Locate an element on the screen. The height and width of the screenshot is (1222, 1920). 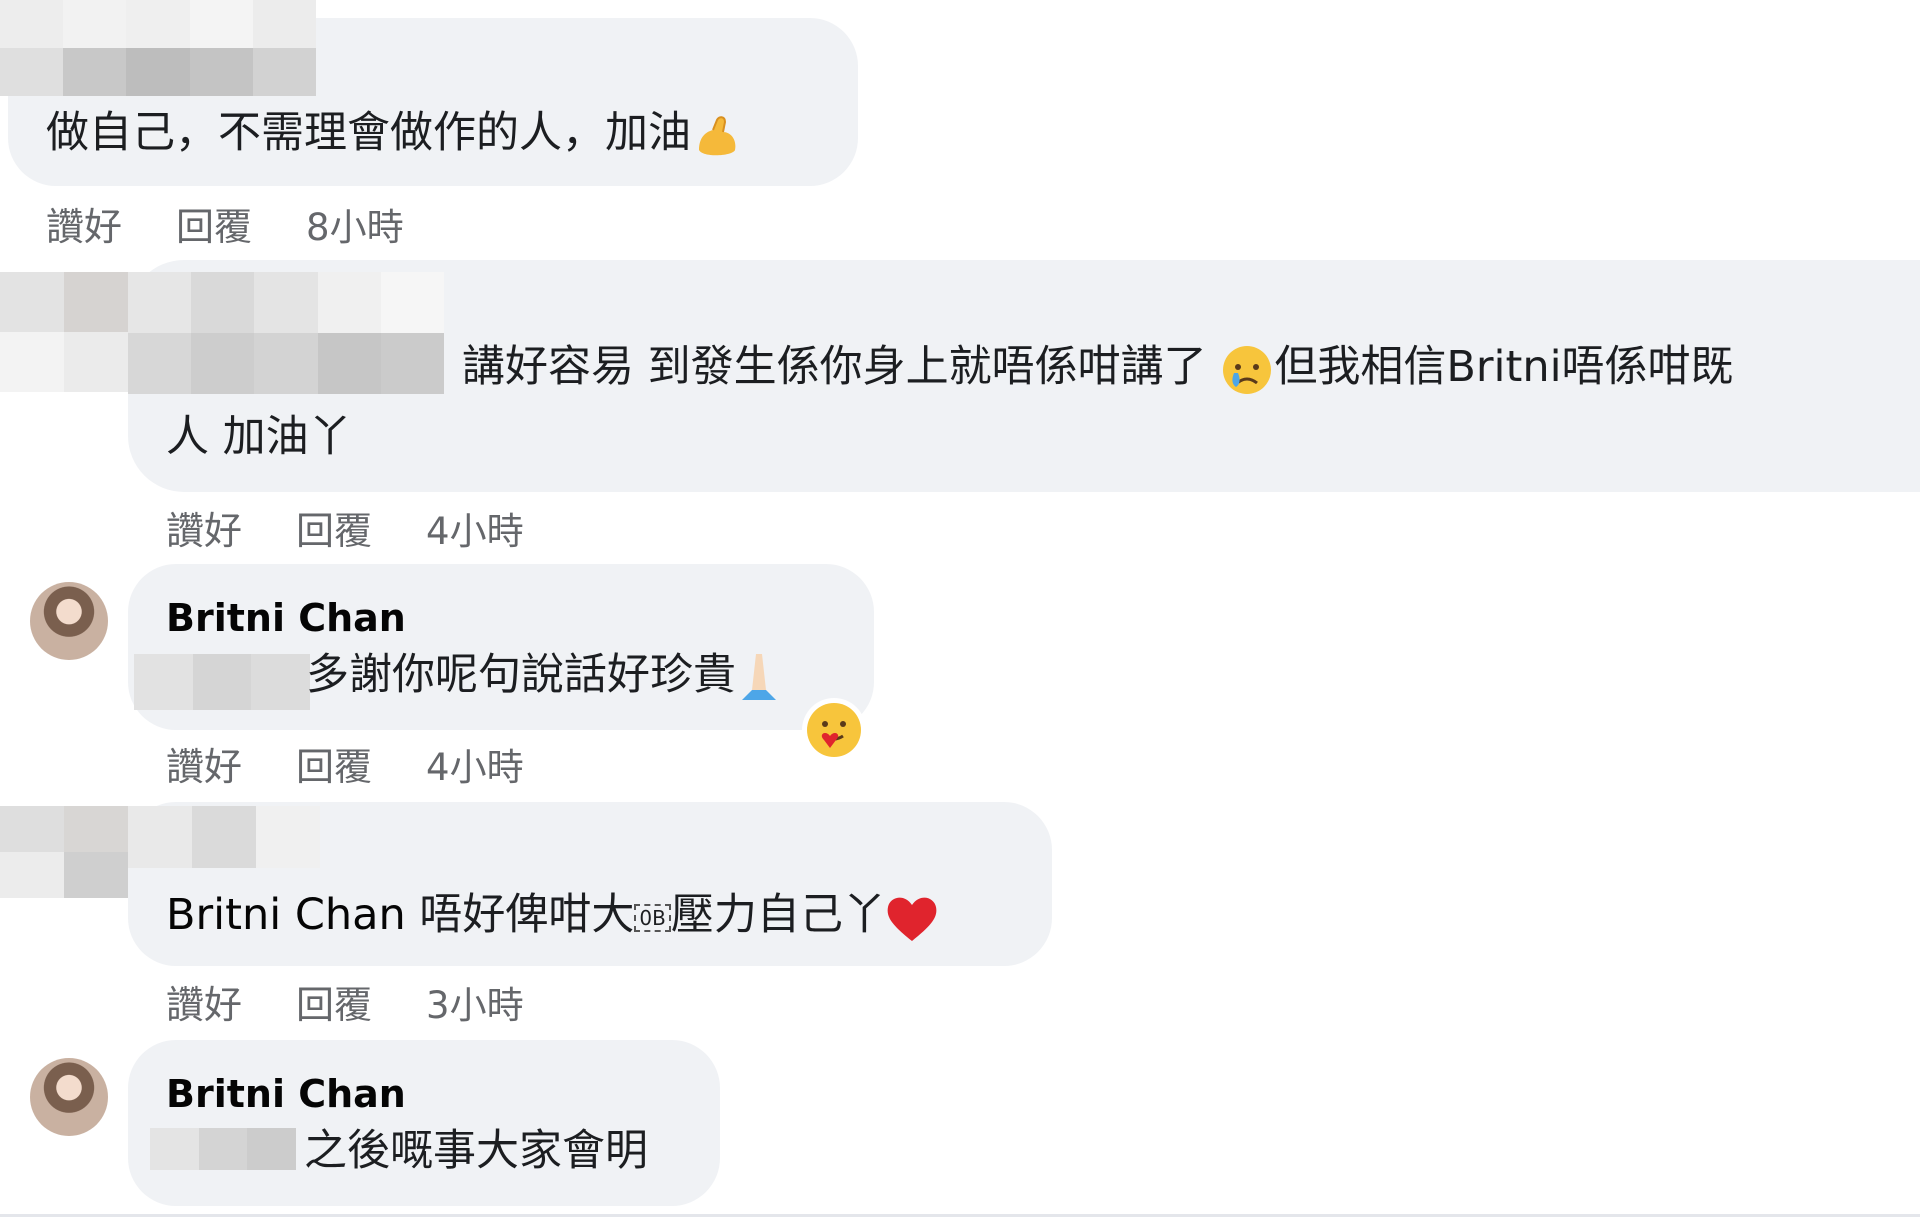
comment-text: 多謝你呢句說話好珍貴 is located at coordinates (544, 676).